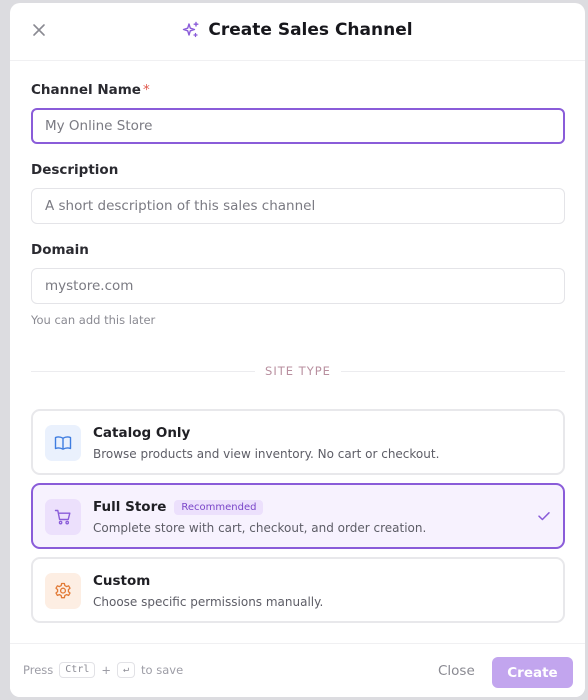 The width and height of the screenshot is (588, 700). Describe the element at coordinates (93, 320) in the screenshot. I see `domain-hint: You can add this later` at that location.